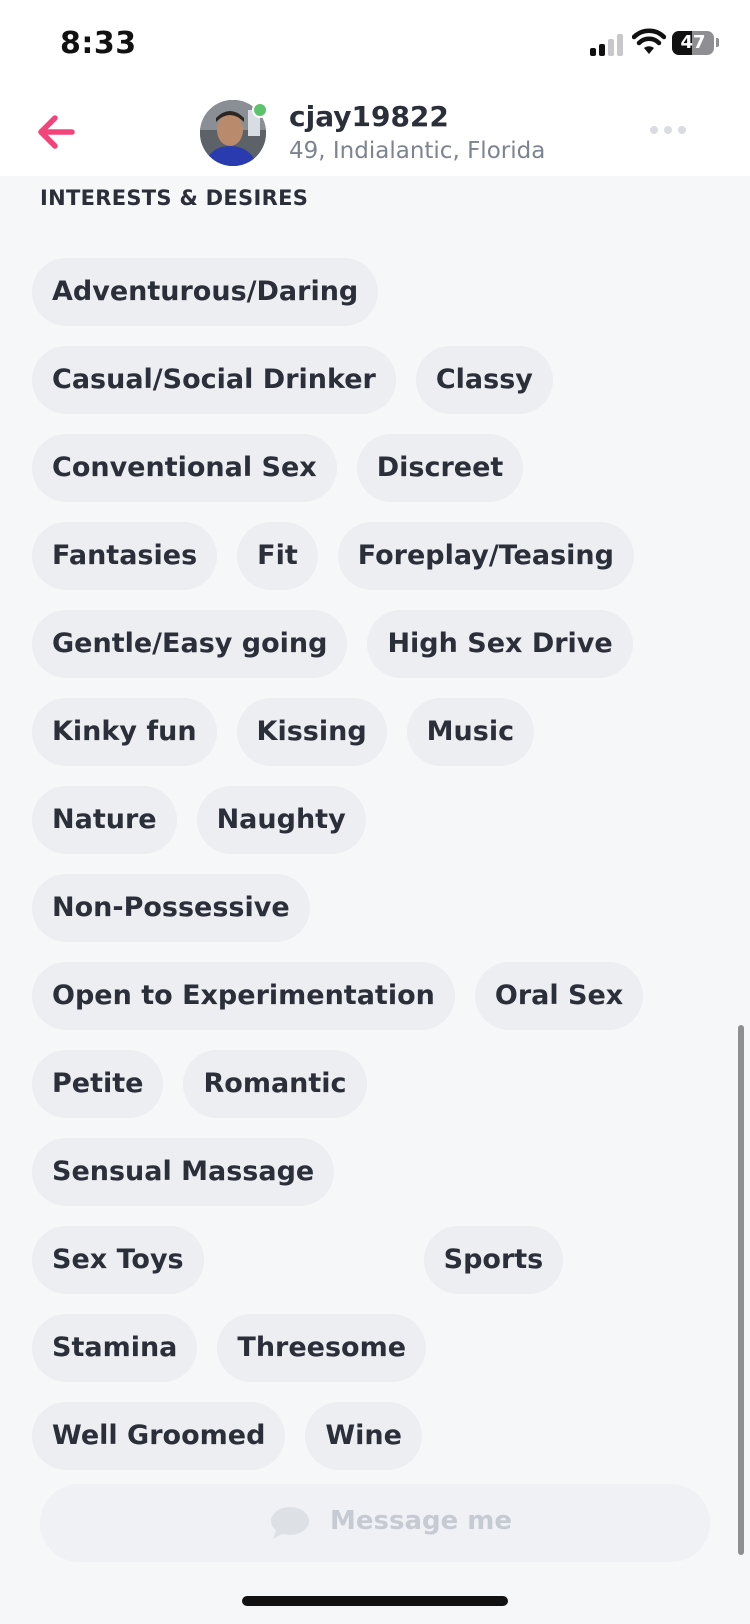 The height and width of the screenshot is (1624, 750). I want to click on arrow-left-icon, so click(56, 132).